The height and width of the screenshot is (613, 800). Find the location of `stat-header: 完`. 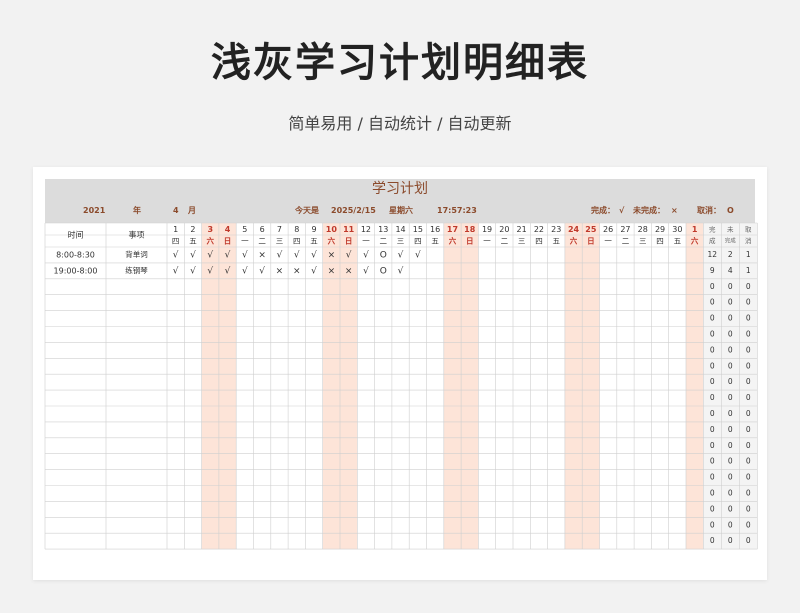

stat-header: 完 is located at coordinates (712, 229).